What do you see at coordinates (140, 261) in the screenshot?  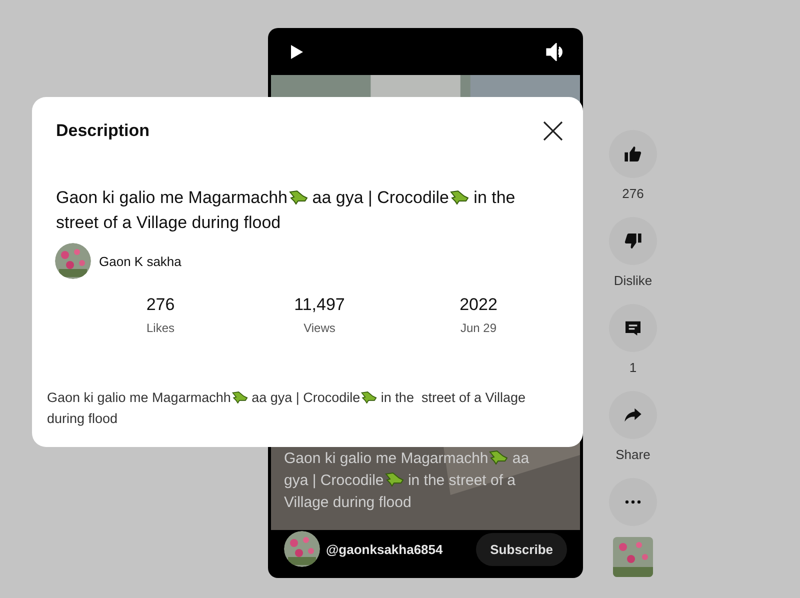 I see `channel-name: Gaon K sakha` at bounding box center [140, 261].